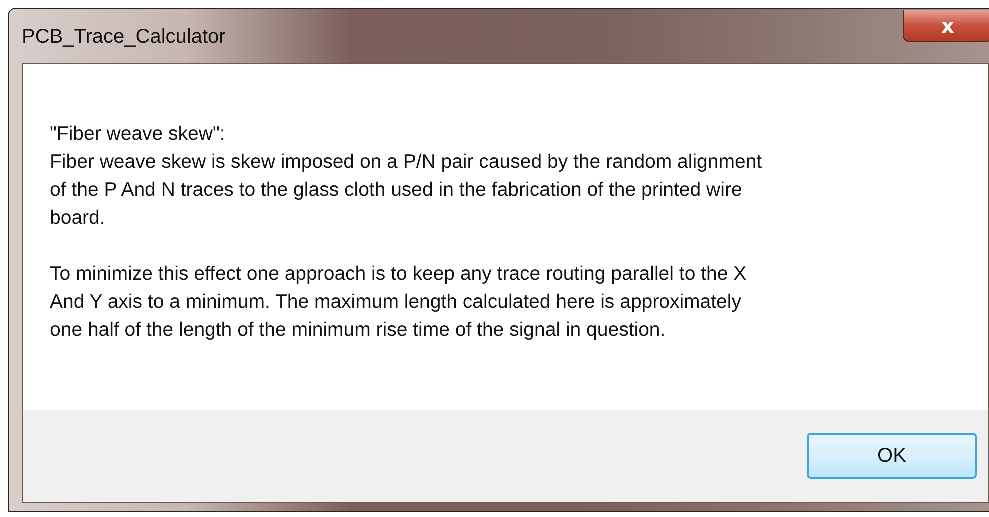 The height and width of the screenshot is (517, 989). What do you see at coordinates (399, 302) in the screenshot?
I see `message-paragraph: To minimize this effect one approach is to keep any trace routing parallel to the X And Y axis to a minimum. The maximum length calculated here is approximately one half of the length of the minimum rise time of the signal in question.` at bounding box center [399, 302].